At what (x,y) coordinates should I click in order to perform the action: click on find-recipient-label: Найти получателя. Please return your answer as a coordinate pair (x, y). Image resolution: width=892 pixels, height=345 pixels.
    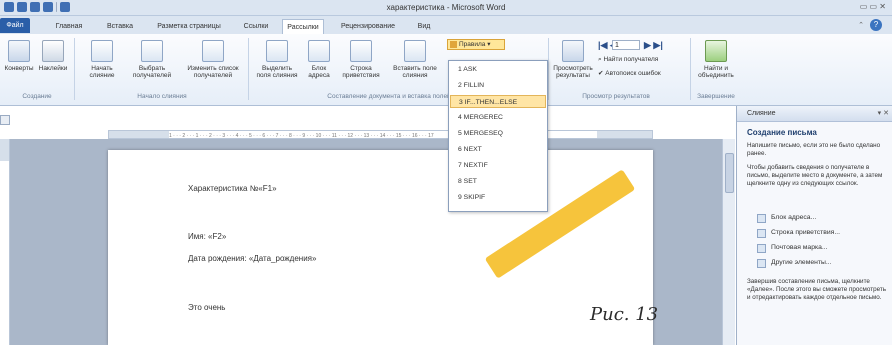
    Looking at the image, I should click on (631, 59).